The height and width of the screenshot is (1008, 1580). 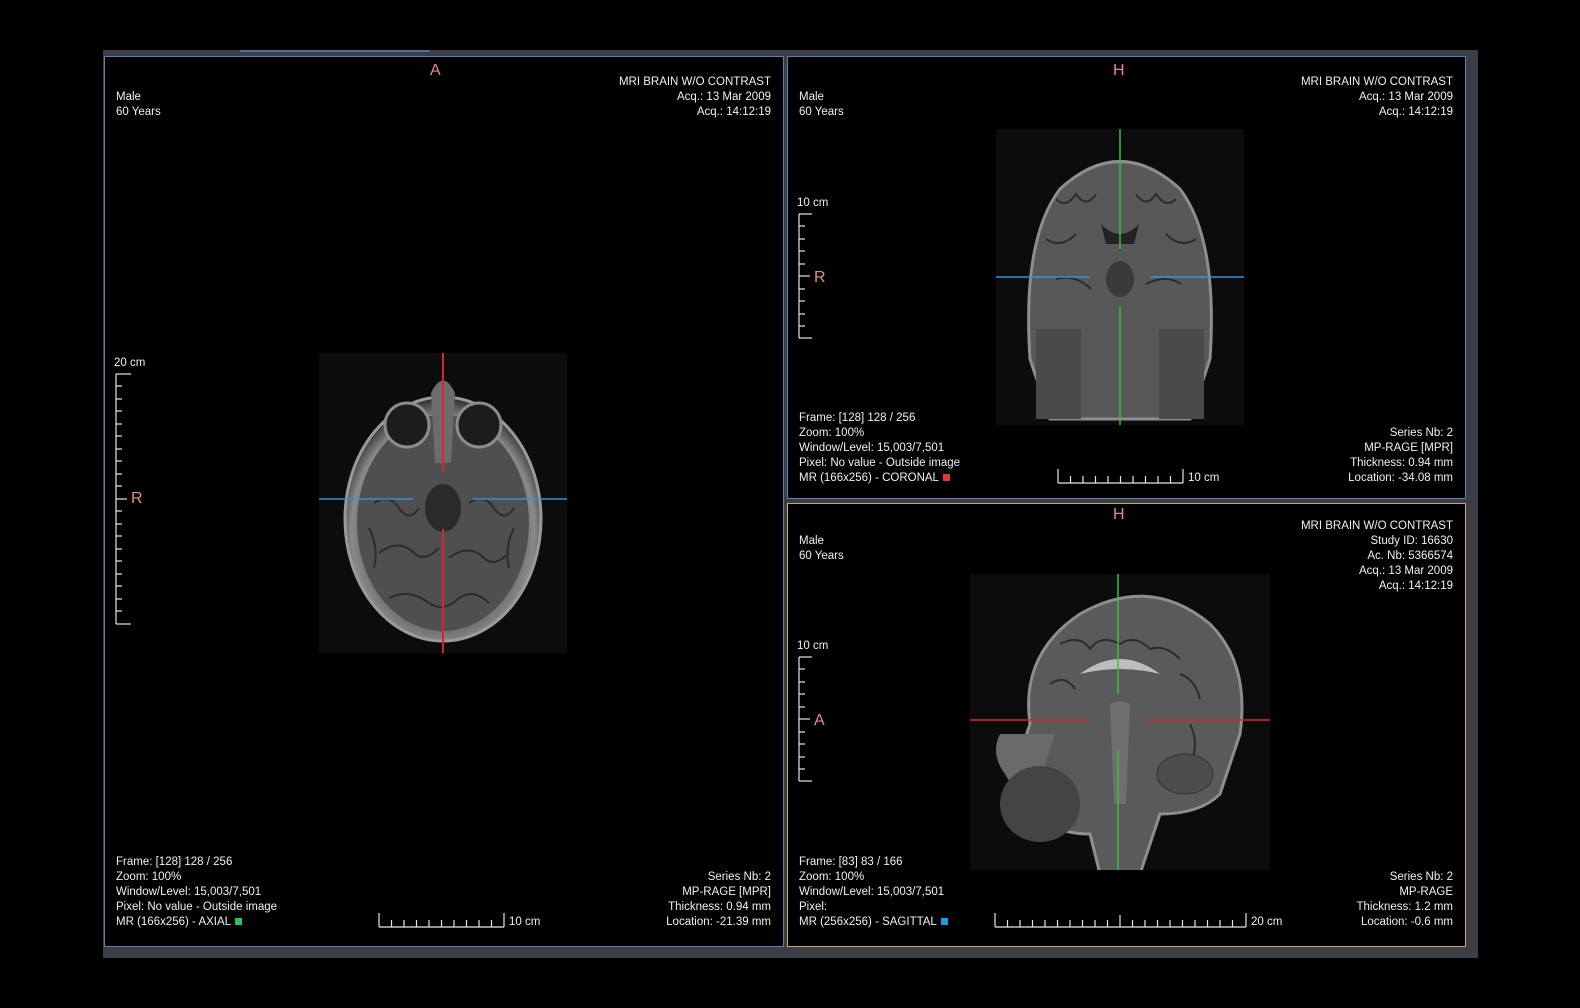 What do you see at coordinates (335, 51) in the screenshot?
I see `frame-accent` at bounding box center [335, 51].